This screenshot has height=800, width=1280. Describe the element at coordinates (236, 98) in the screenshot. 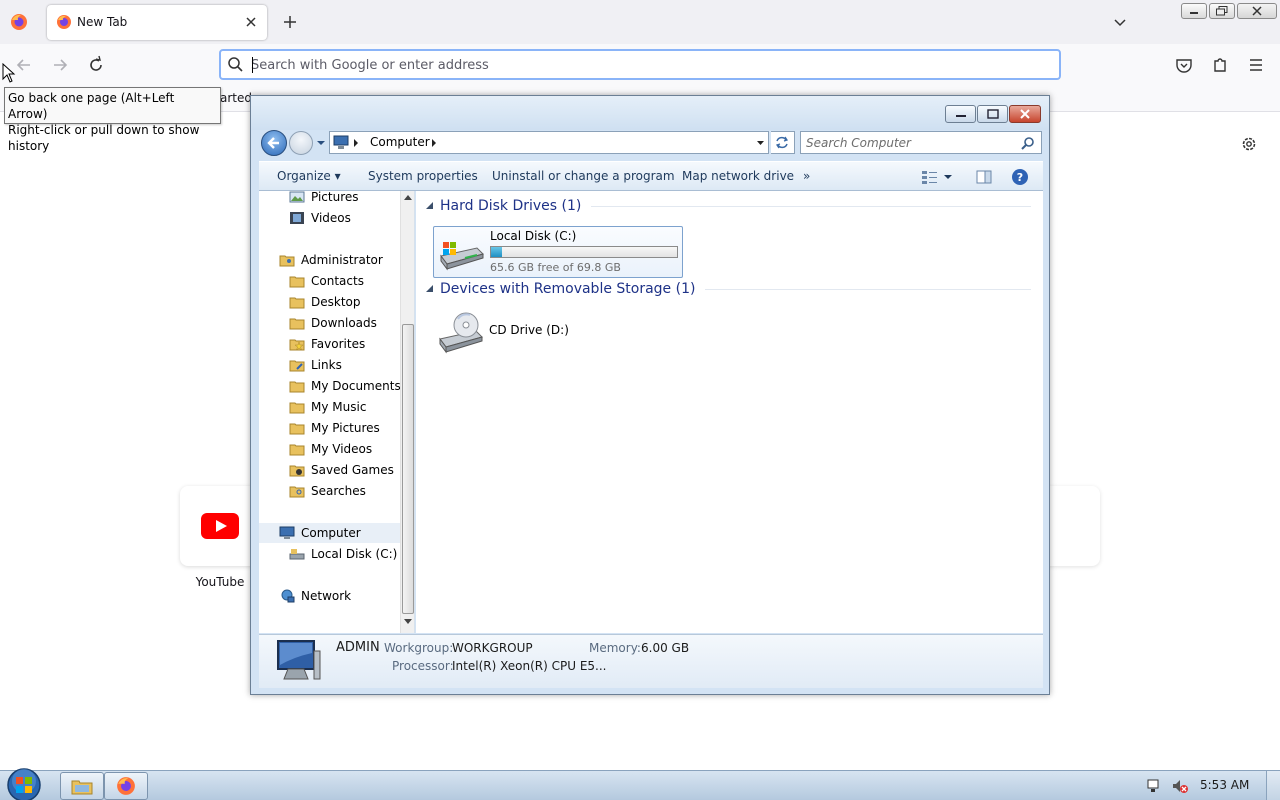

I see `bookmark-item-getting-started: arted` at that location.